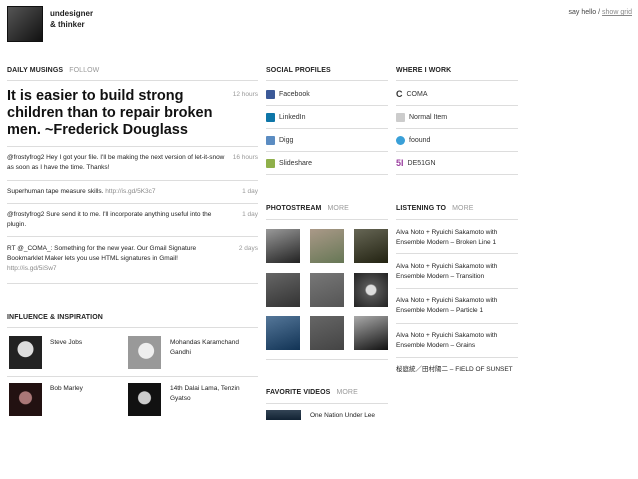 The image size is (638, 479). What do you see at coordinates (85, 343) in the screenshot?
I see `person-name-steve-jobs: Steve Jobs` at bounding box center [85, 343].